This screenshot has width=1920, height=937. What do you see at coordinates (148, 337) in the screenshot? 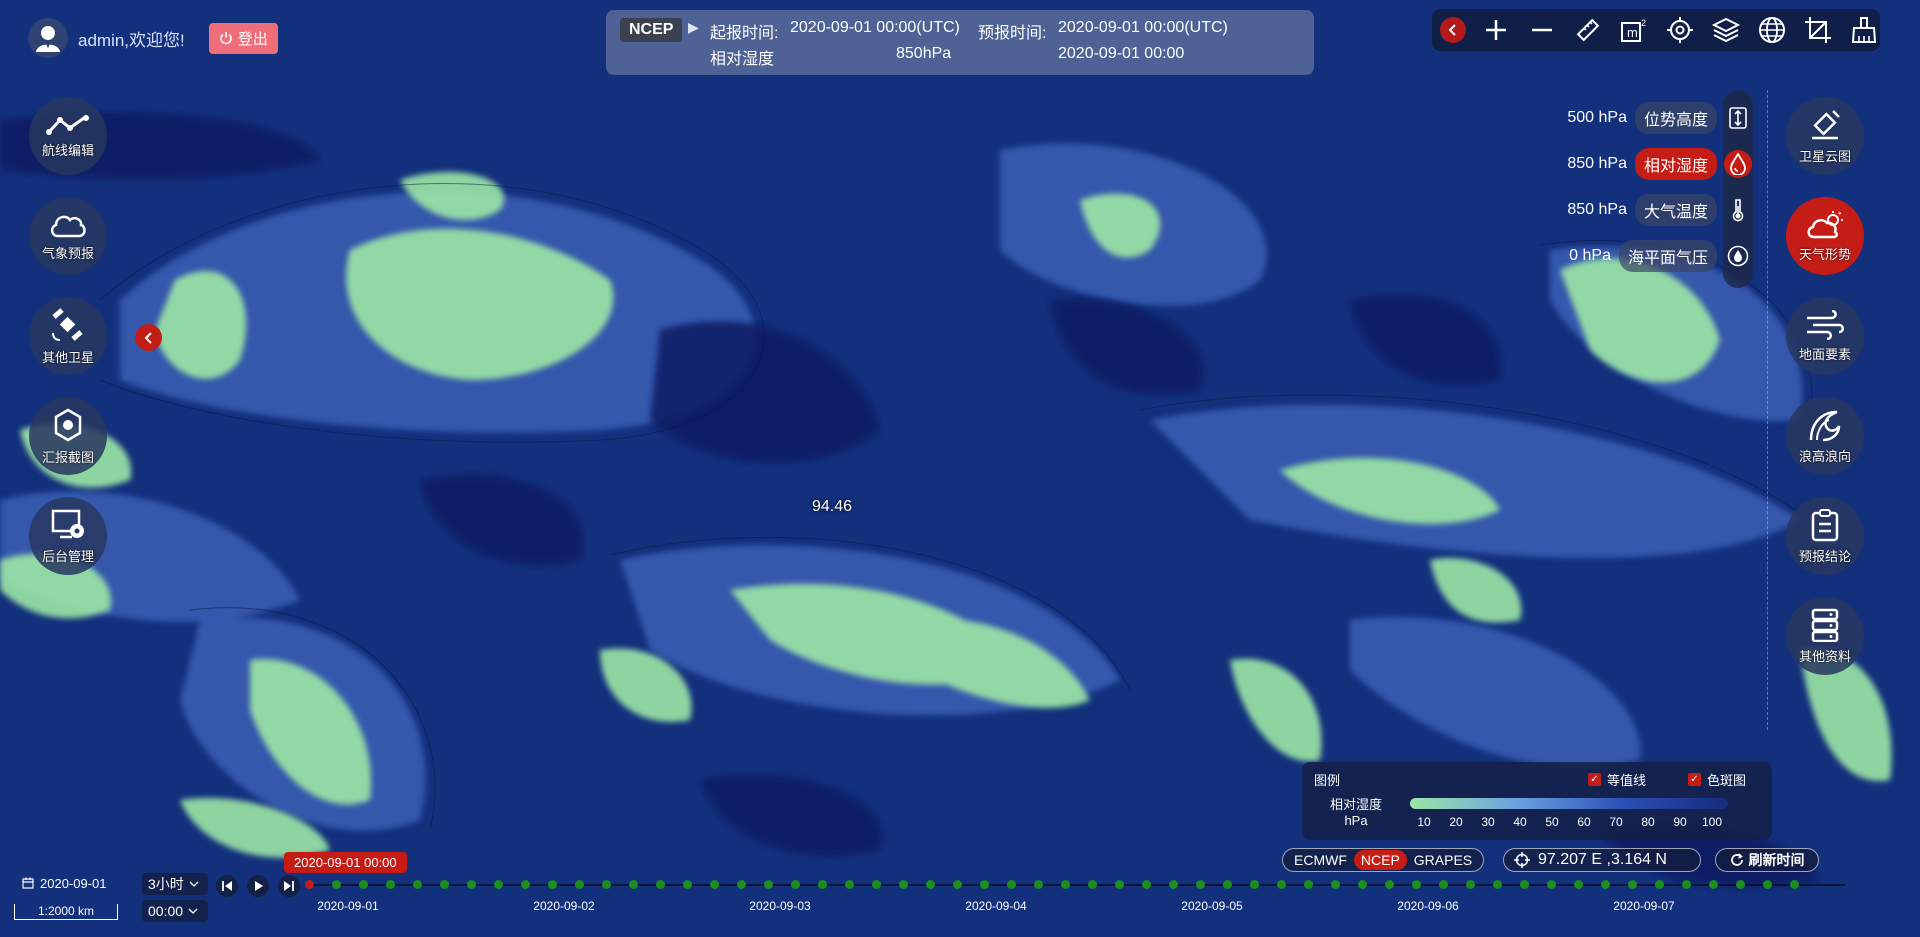
I see `left-panel-collapse-button` at bounding box center [148, 337].